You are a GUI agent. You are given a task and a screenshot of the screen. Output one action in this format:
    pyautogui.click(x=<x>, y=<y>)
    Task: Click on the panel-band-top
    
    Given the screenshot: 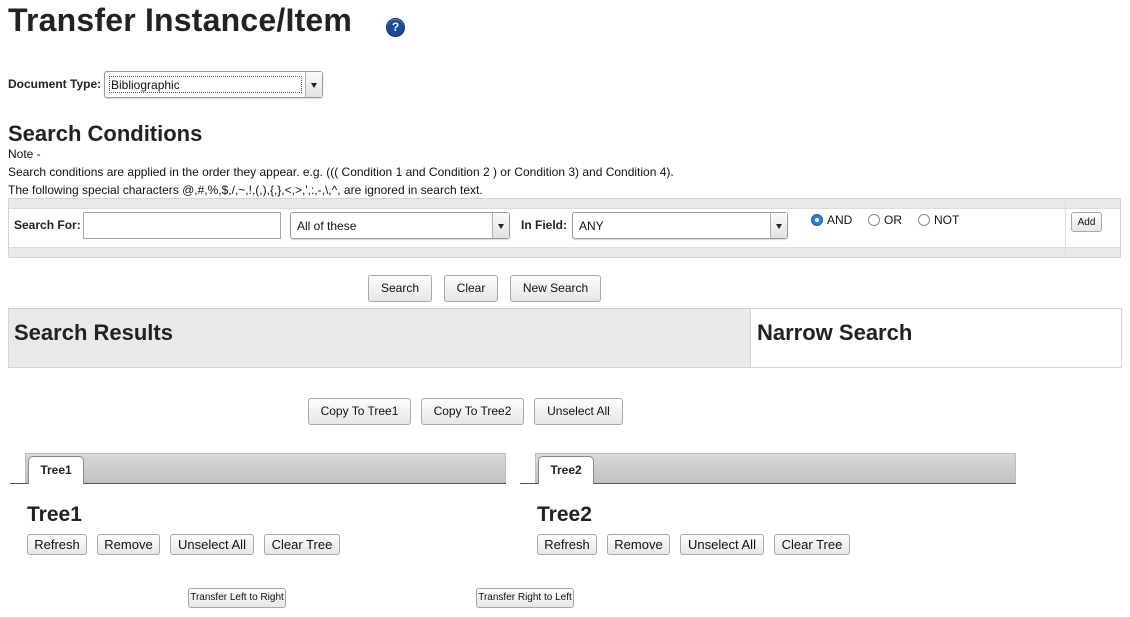 What is the action you would take?
    pyautogui.click(x=564, y=204)
    